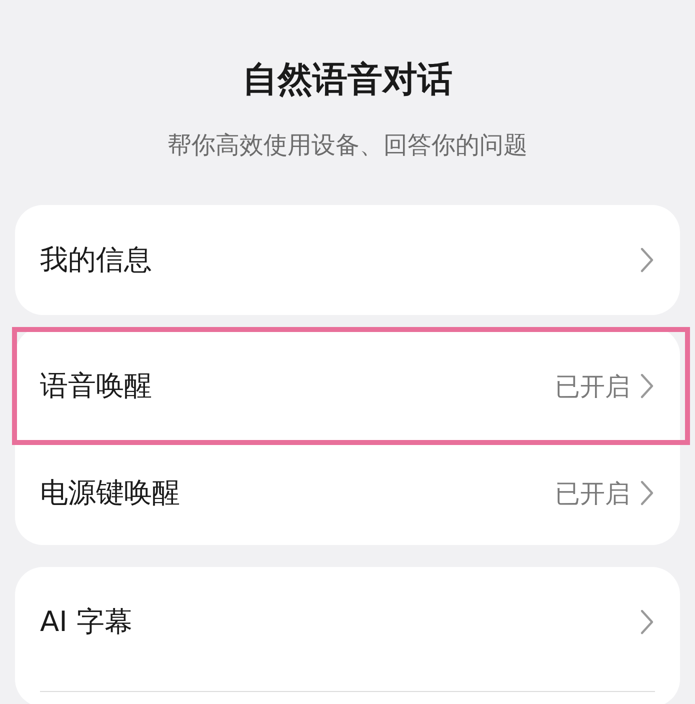  Describe the element at coordinates (297, 386) in the screenshot. I see `setting-label: 语音唤醒` at that location.